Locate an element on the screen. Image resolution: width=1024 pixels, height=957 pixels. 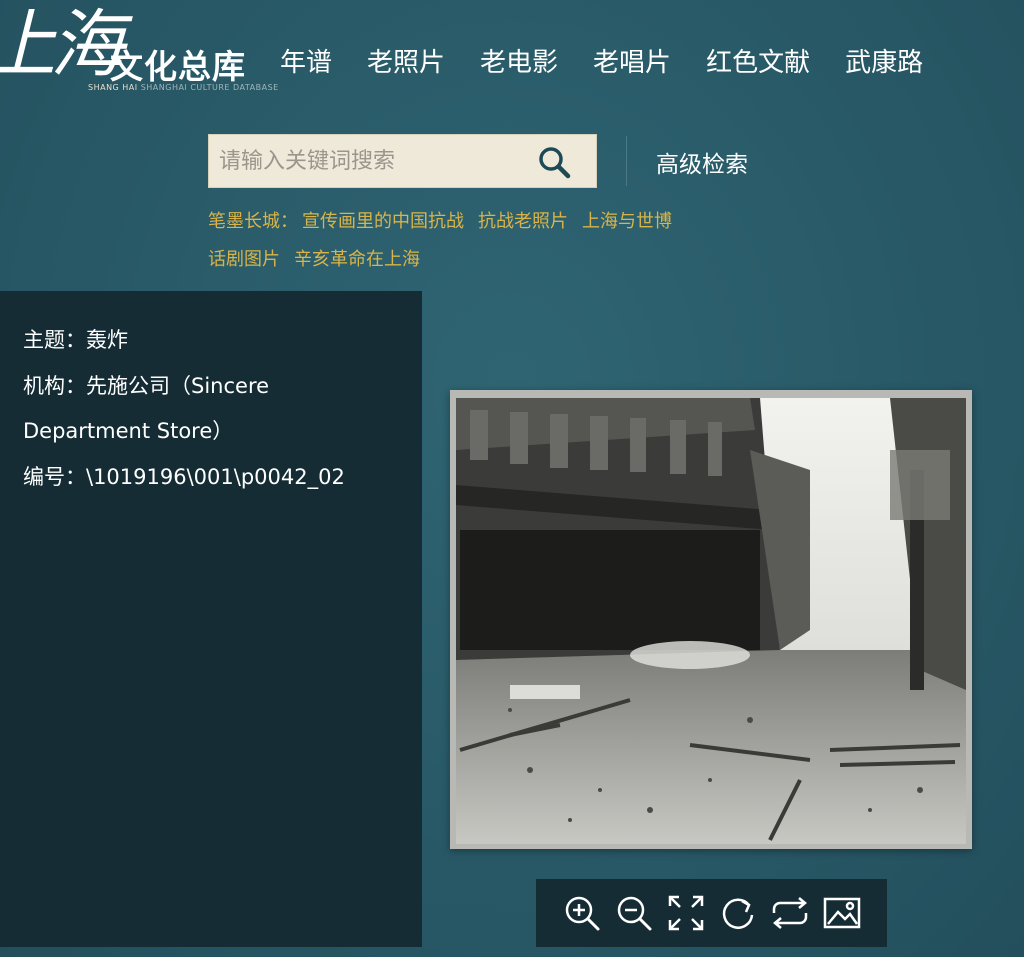
nav-item-old-films: 老电影 is located at coordinates (519, 60).